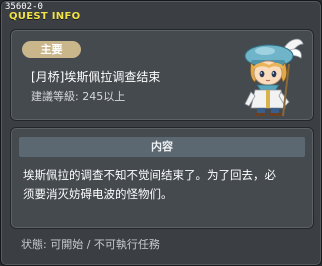 This screenshot has height=266, width=322. What do you see at coordinates (149, 175) in the screenshot?
I see `quest-description-line: 埃斯佩拉的调查不知不觉间结束了。为了回去，必` at bounding box center [149, 175].